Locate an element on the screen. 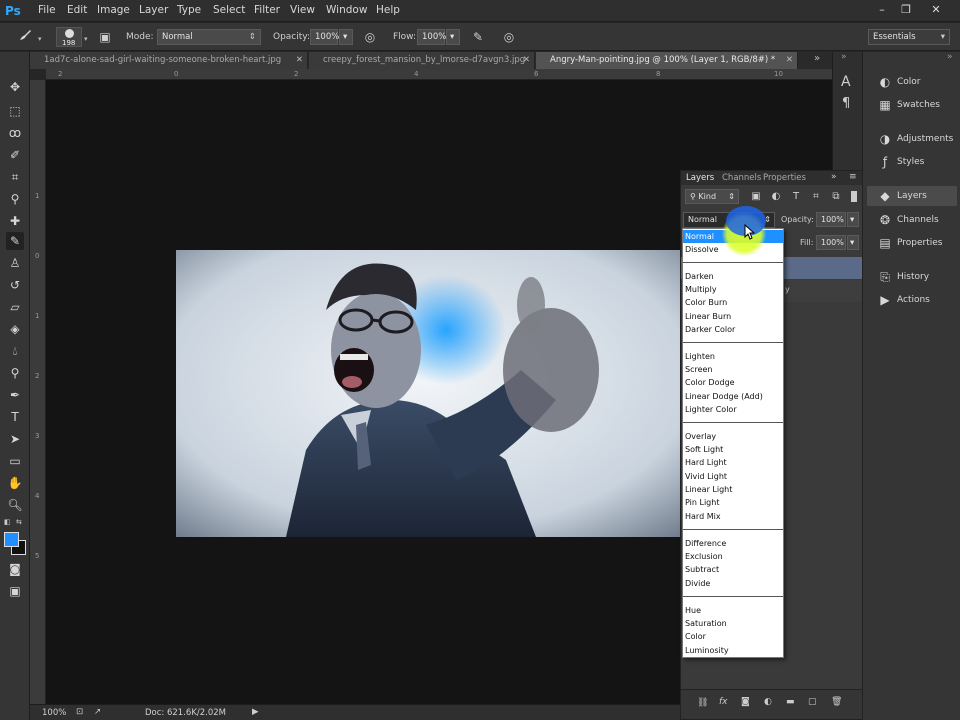 The width and height of the screenshot is (960, 720). brush-tool-icon is located at coordinates (25, 37).